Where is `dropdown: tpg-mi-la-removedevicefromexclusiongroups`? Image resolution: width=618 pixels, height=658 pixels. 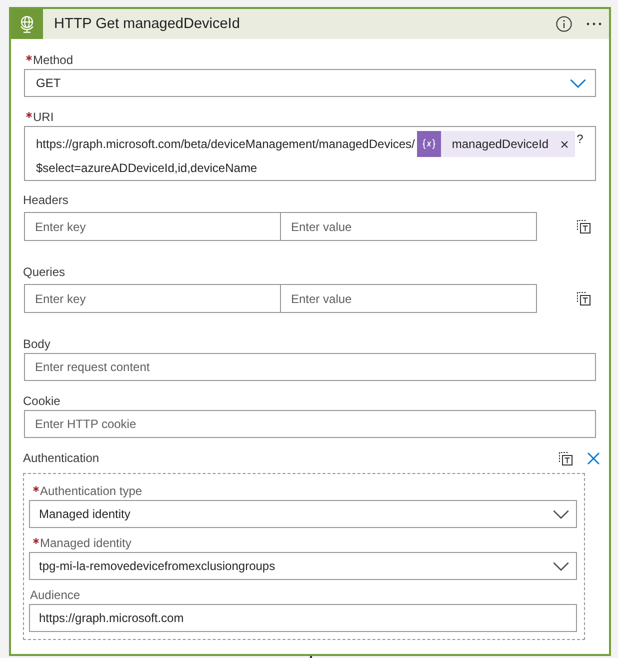 dropdown: tpg-mi-la-removedevicefromexclusiongroups is located at coordinates (303, 566).